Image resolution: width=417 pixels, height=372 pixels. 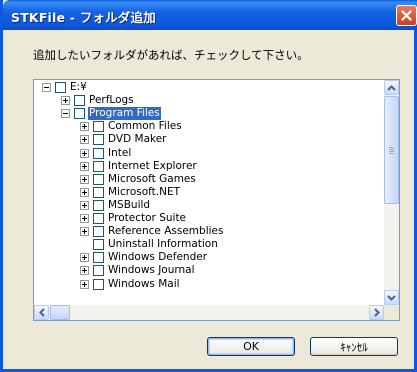 I want to click on tree-item: Microsoft Games, so click(x=138, y=179).